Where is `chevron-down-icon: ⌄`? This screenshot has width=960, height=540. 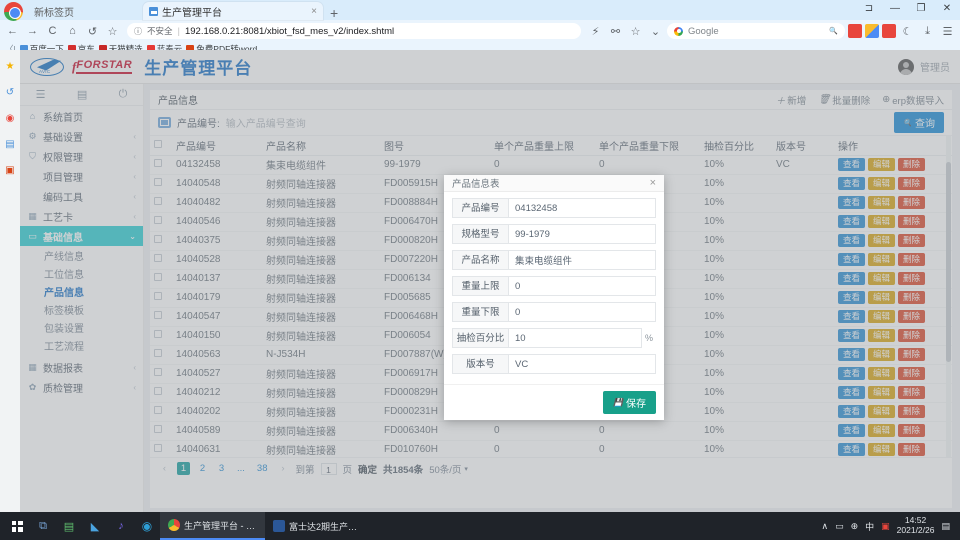 chevron-down-icon: ⌄ is located at coordinates (655, 31).